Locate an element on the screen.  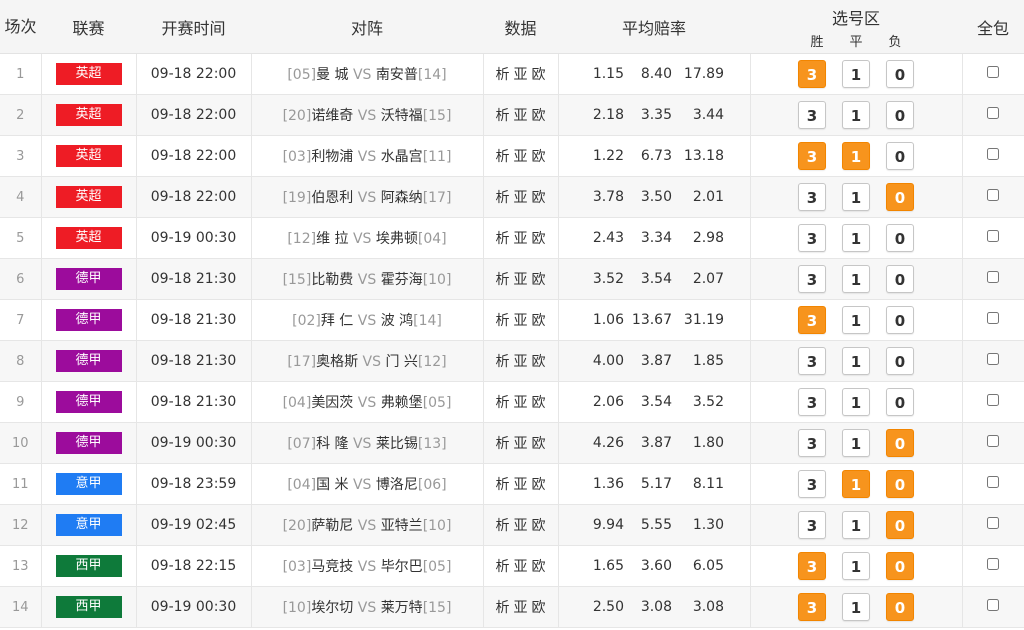
home-team: 维 拉 is located at coordinates (332, 239).